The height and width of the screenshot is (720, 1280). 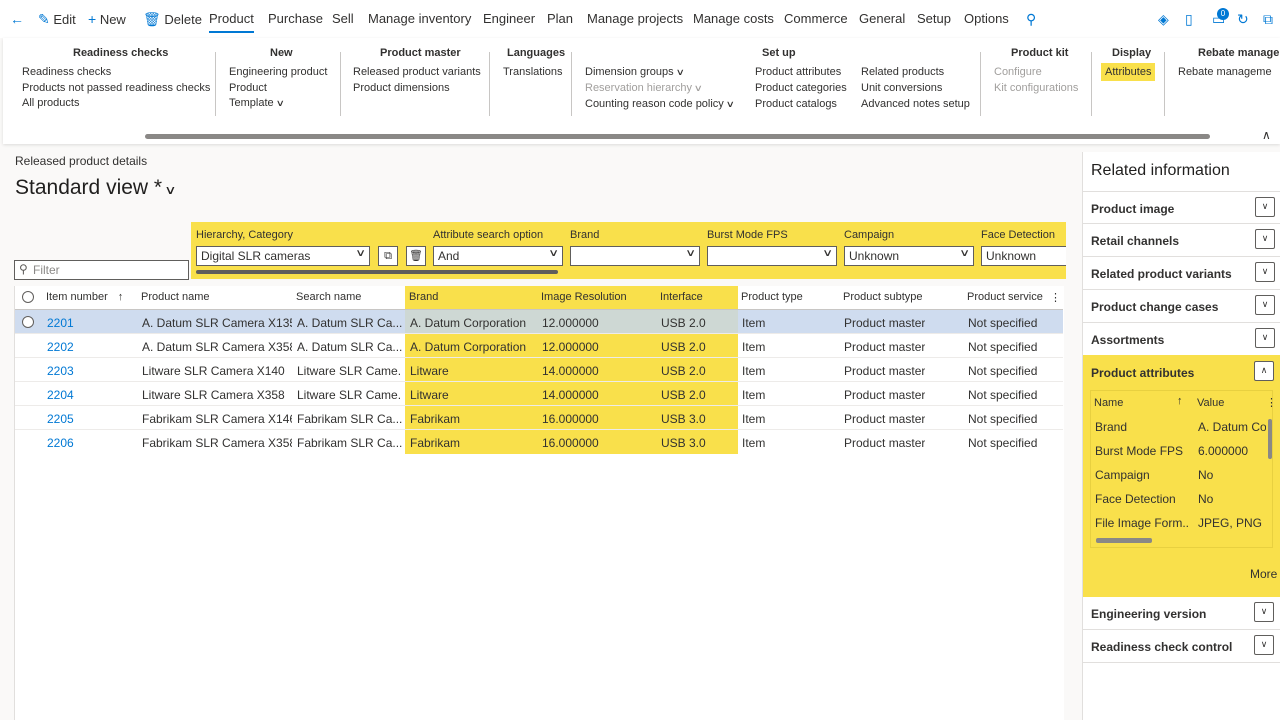 What do you see at coordinates (377, 272) in the screenshot?
I see `filter-scrollbar` at bounding box center [377, 272].